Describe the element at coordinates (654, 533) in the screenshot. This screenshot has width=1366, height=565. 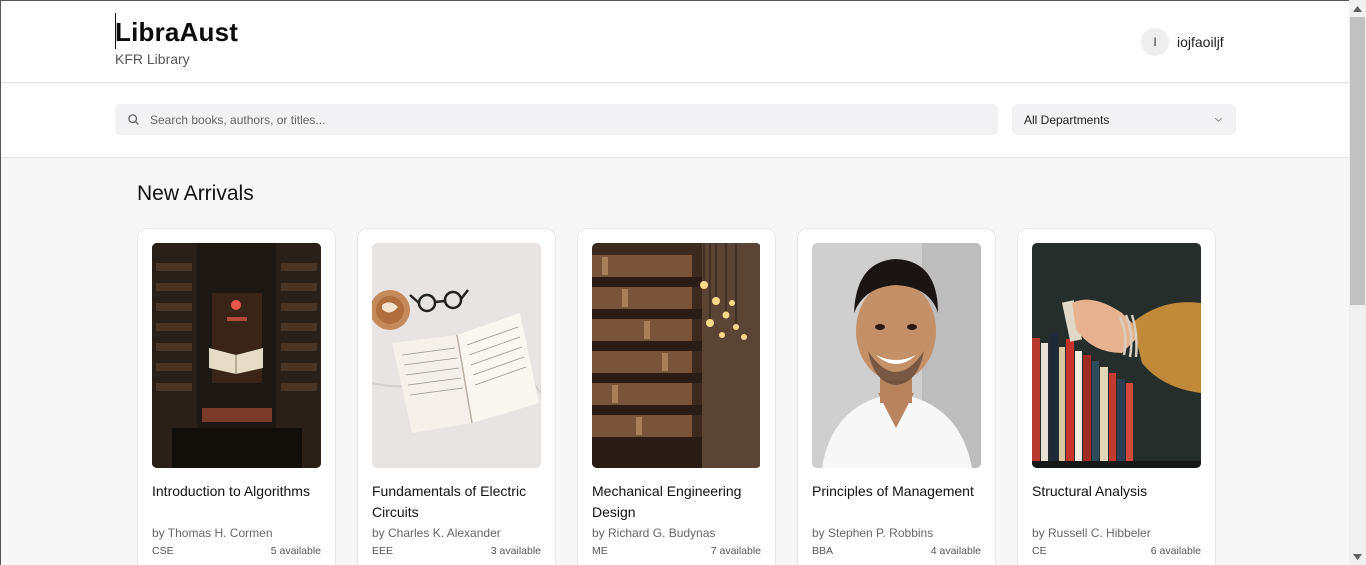
I see `book-author: by Richard G. Budynas` at that location.